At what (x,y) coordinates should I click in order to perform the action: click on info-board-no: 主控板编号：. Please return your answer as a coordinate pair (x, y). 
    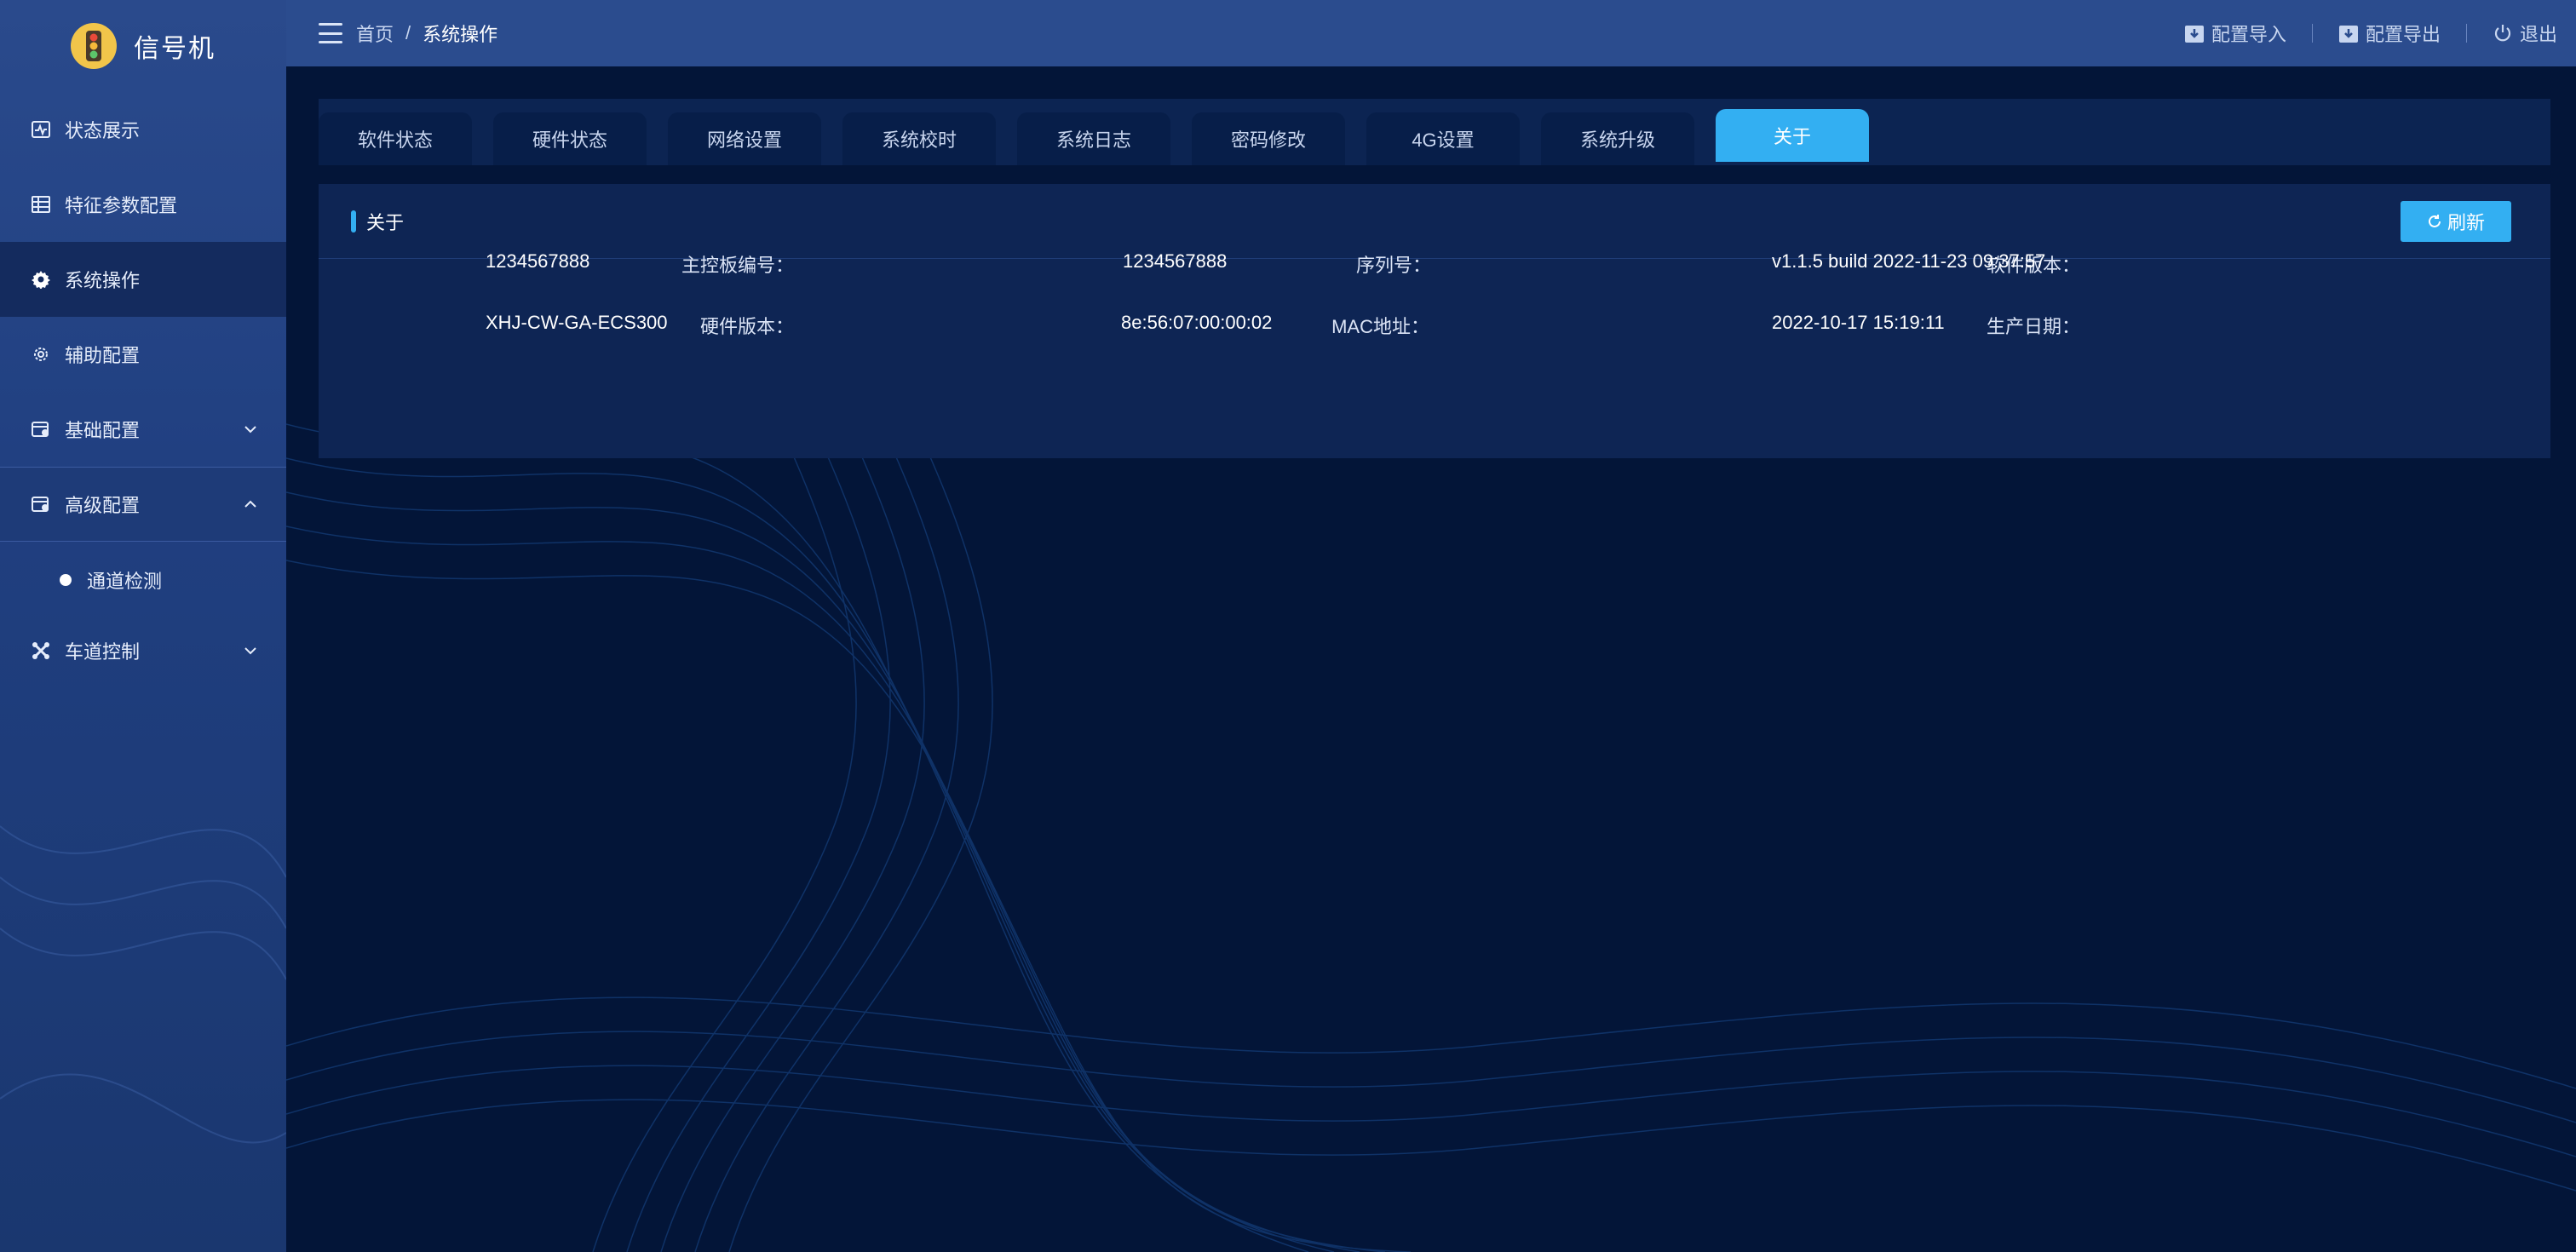
    Looking at the image, I should click on (738, 264).